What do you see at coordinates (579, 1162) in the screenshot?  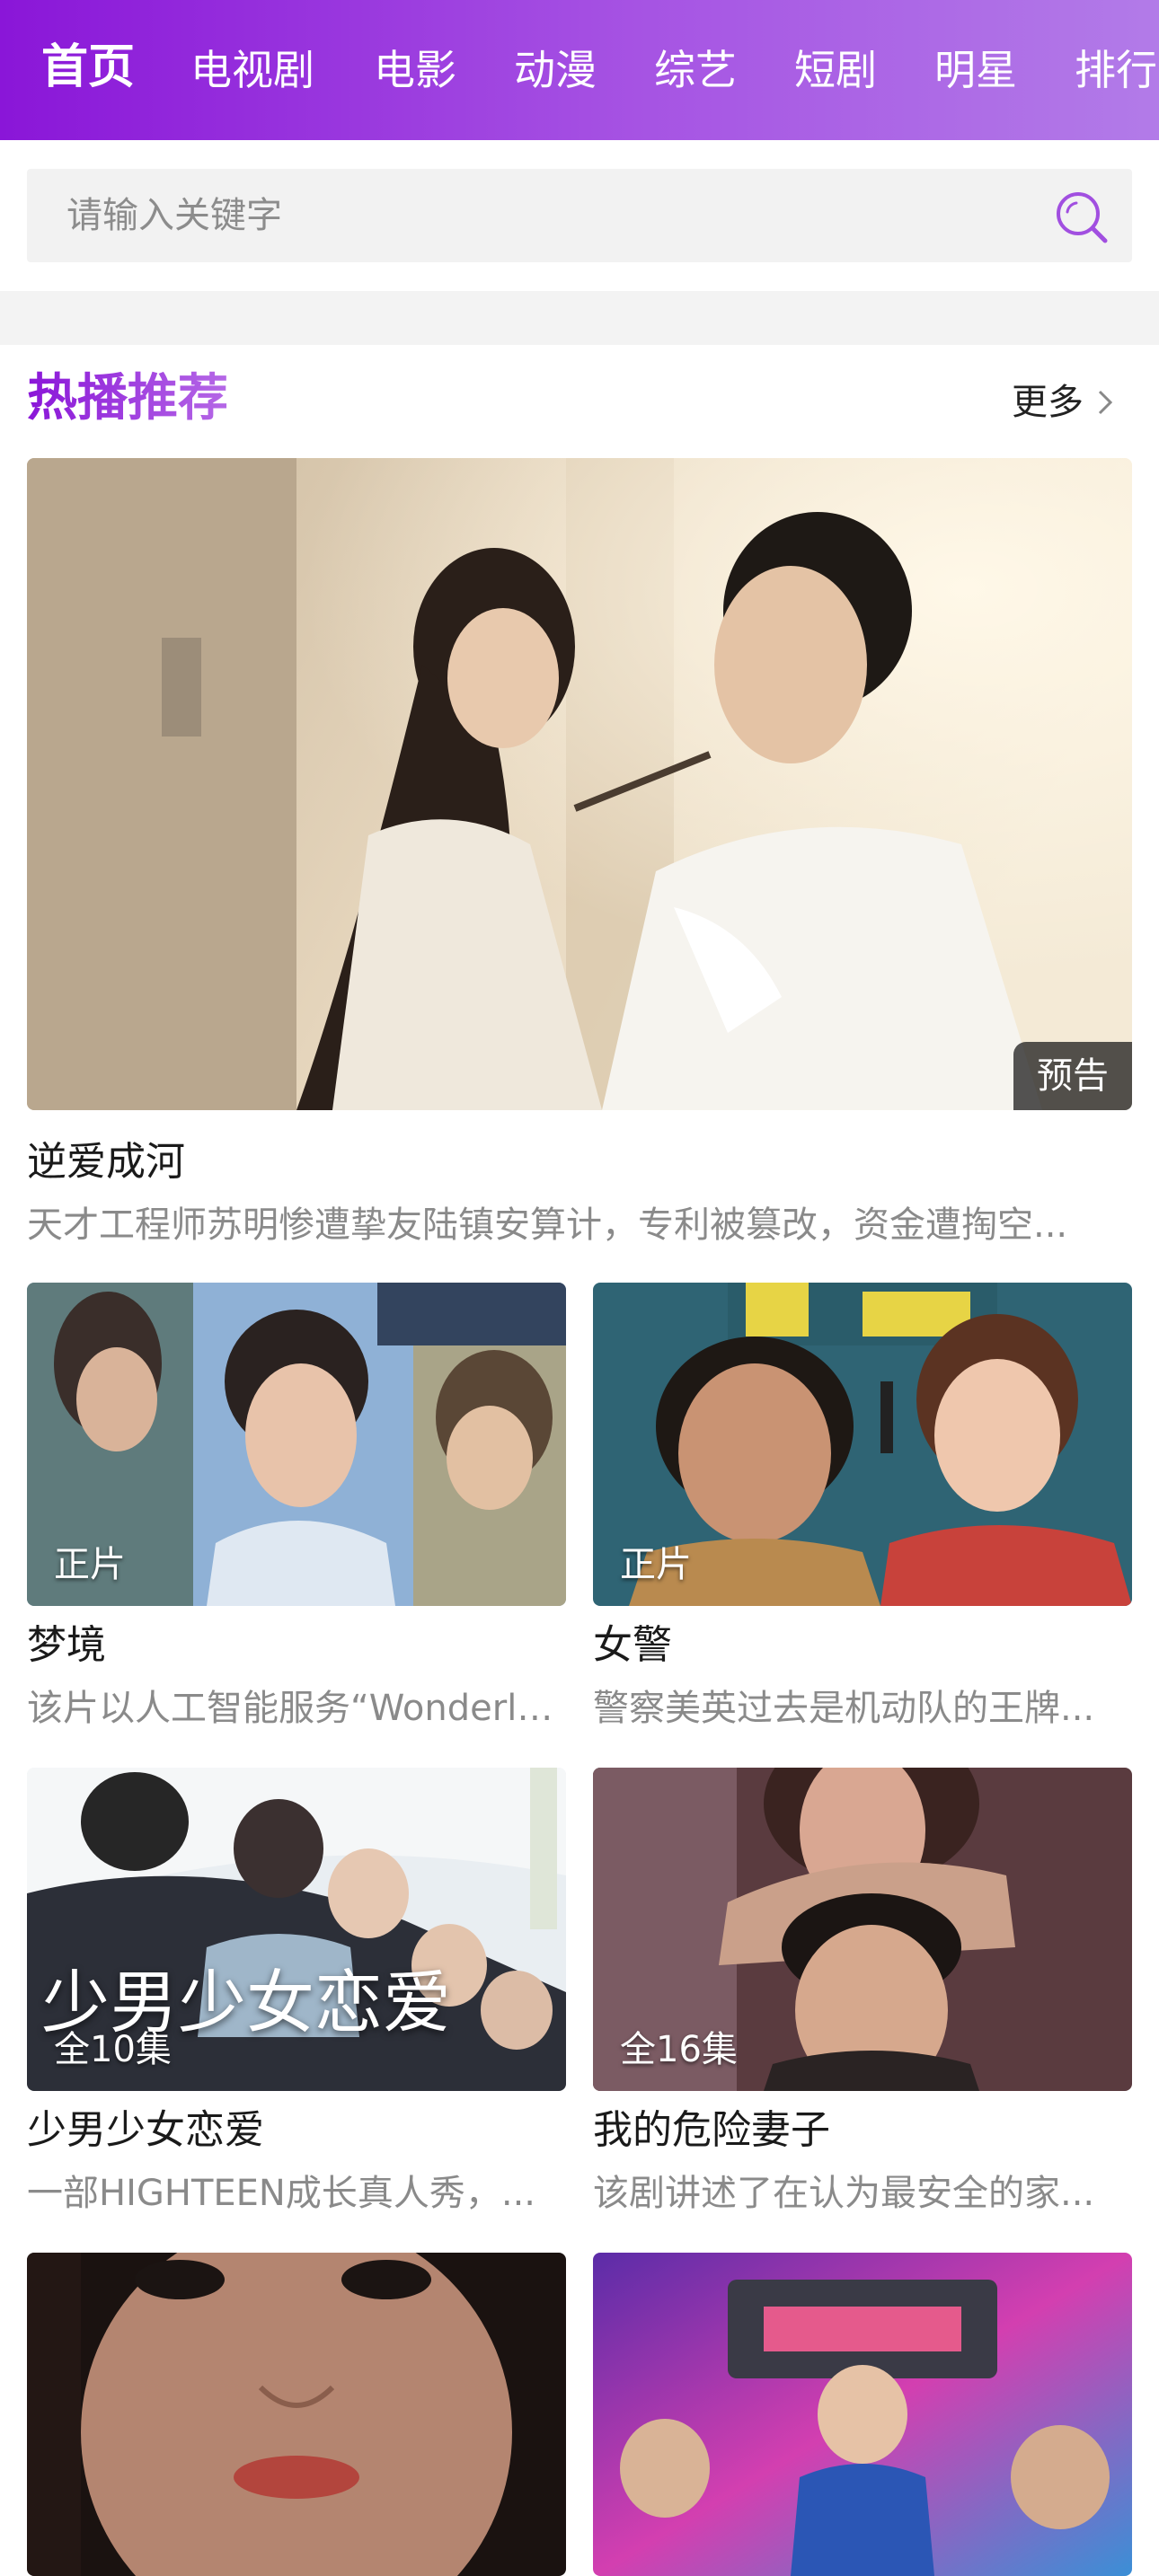 I see `featured-title: 逆爱成河` at bounding box center [579, 1162].